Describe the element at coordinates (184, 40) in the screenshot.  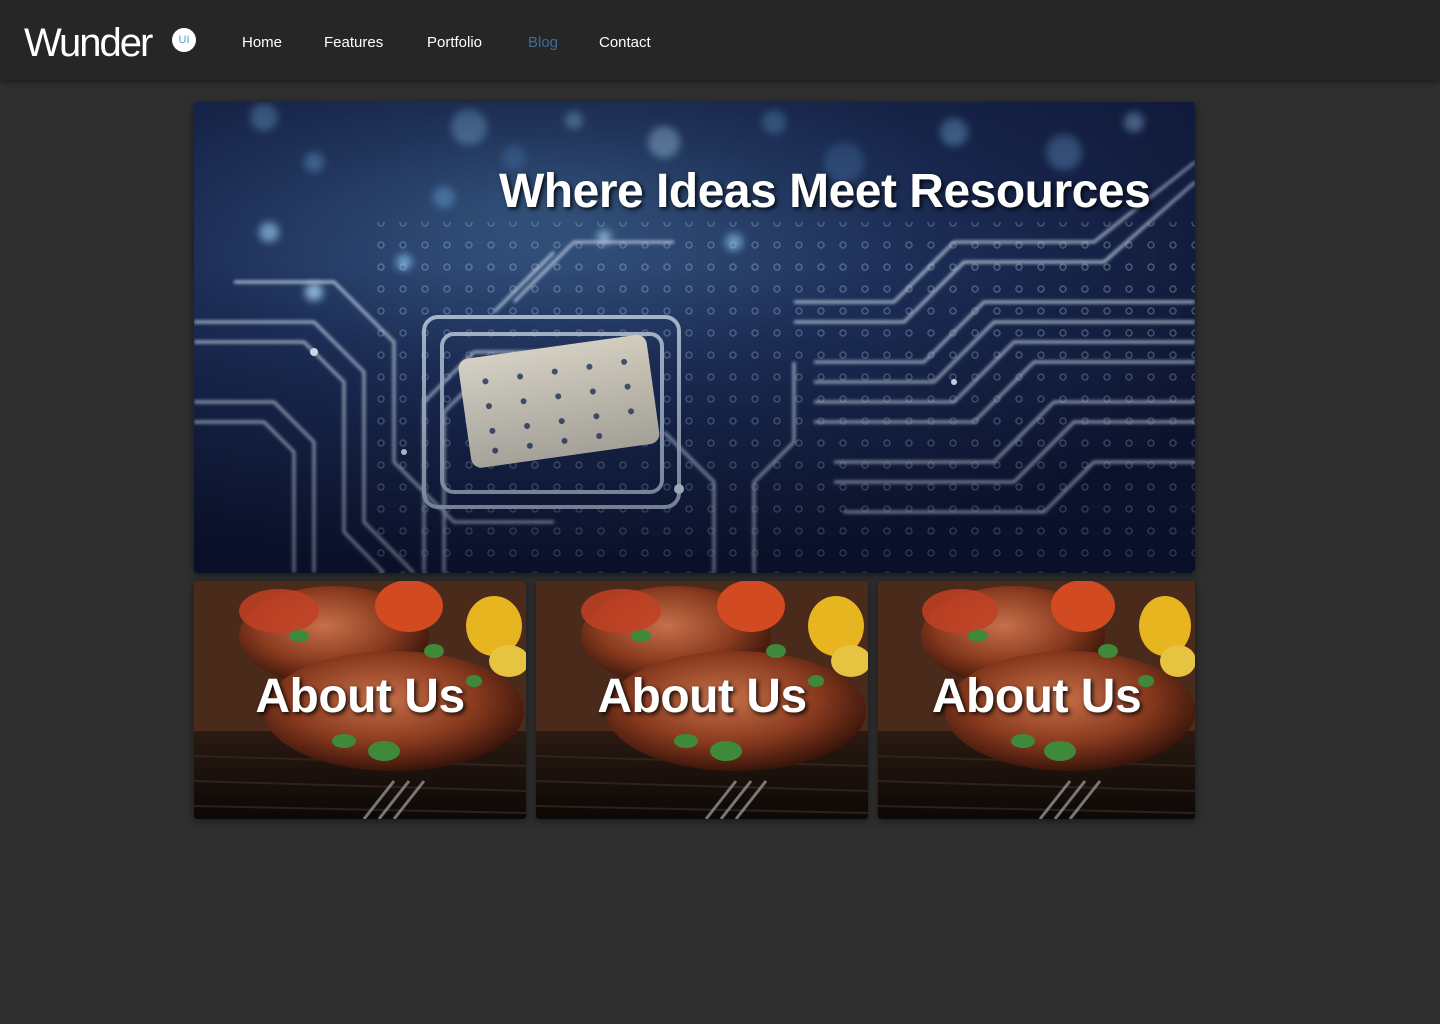
I see `ui-badge-icon: UI` at that location.